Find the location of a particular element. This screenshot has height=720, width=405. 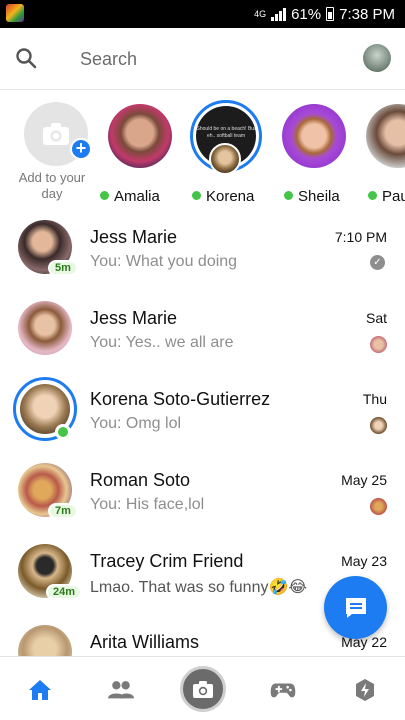

nav-home is located at coordinates (40, 690).